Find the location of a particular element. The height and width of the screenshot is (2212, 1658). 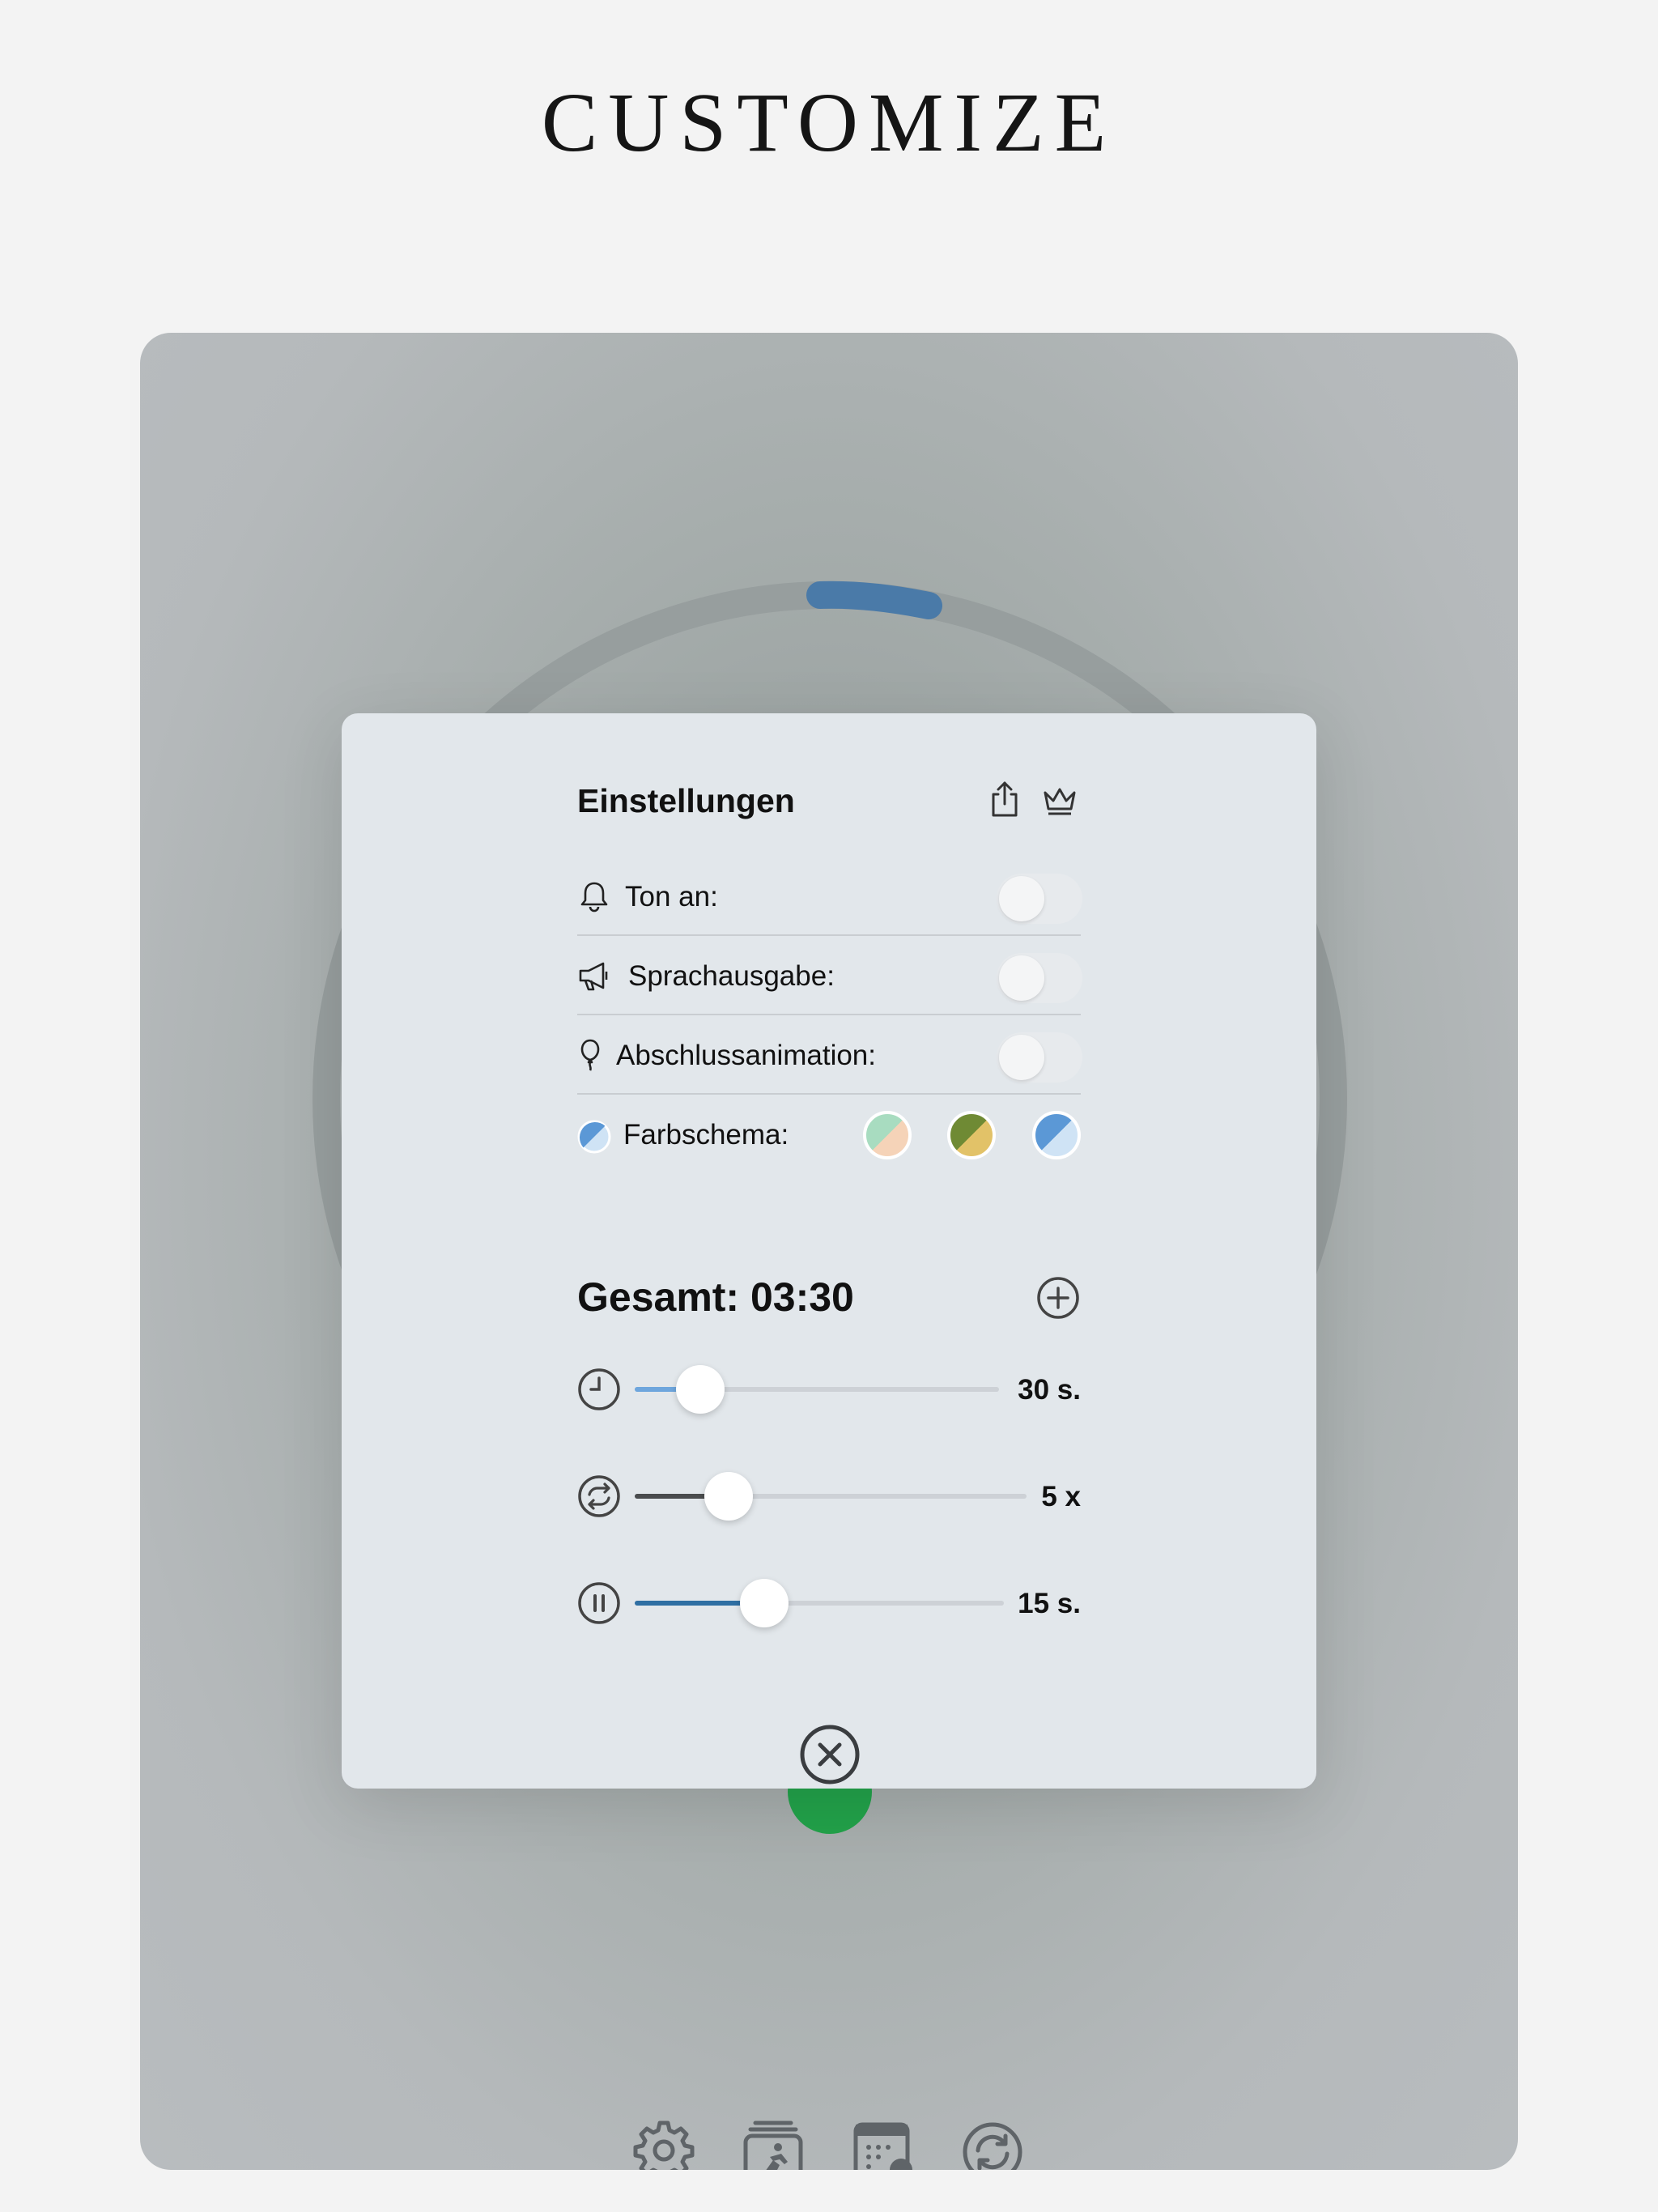

work-value: 30 s. is located at coordinates (1049, 1390).